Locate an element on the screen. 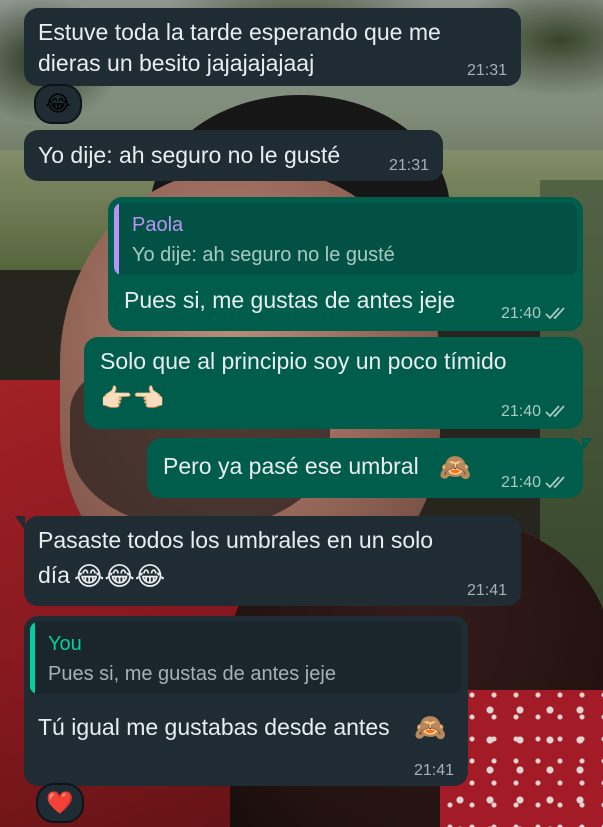 The width and height of the screenshot is (603, 827). message-text: Pero ya pasé ese umbral is located at coordinates (291, 466).